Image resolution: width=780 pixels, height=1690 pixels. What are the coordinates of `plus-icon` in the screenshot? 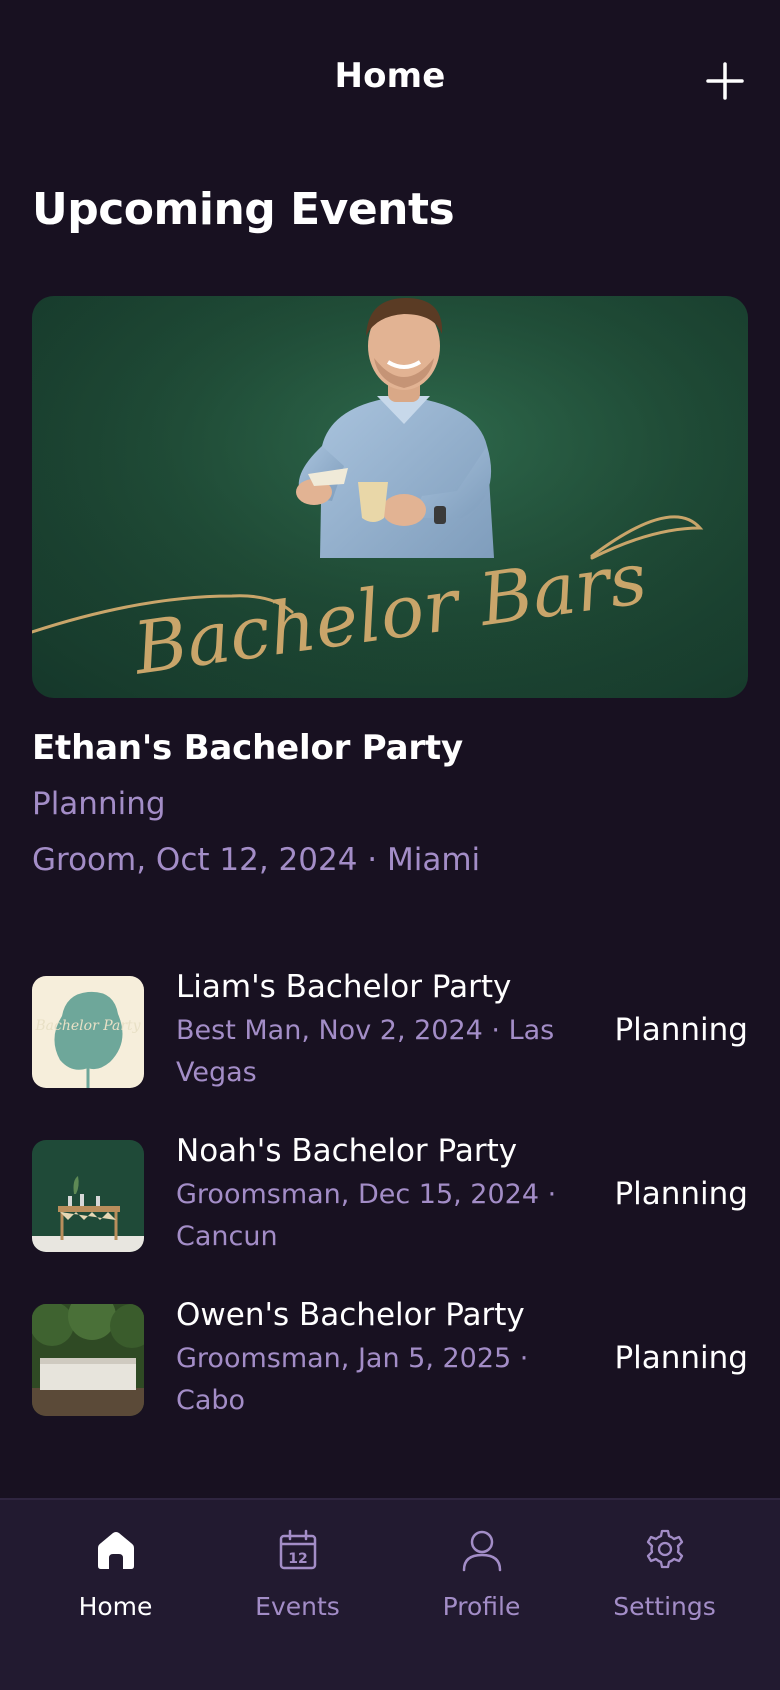 It's located at (725, 81).